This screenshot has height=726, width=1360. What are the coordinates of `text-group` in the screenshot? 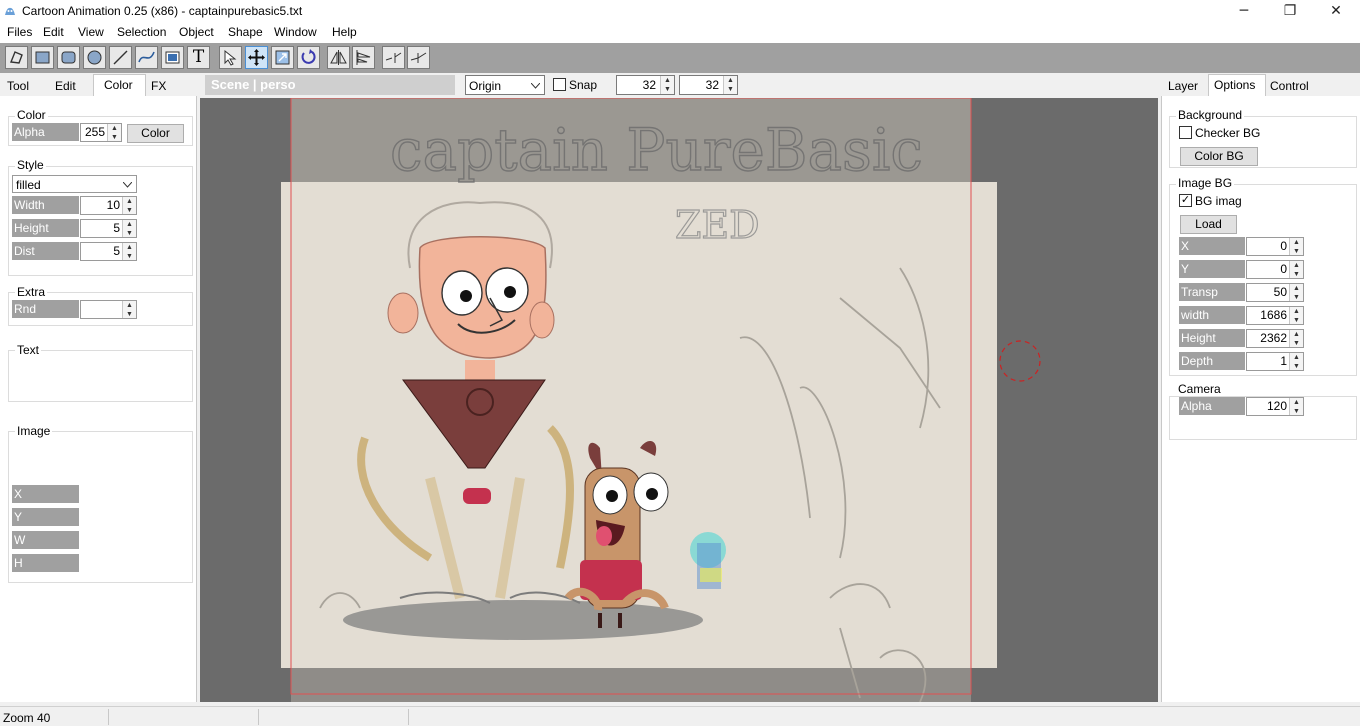 It's located at (100, 376).